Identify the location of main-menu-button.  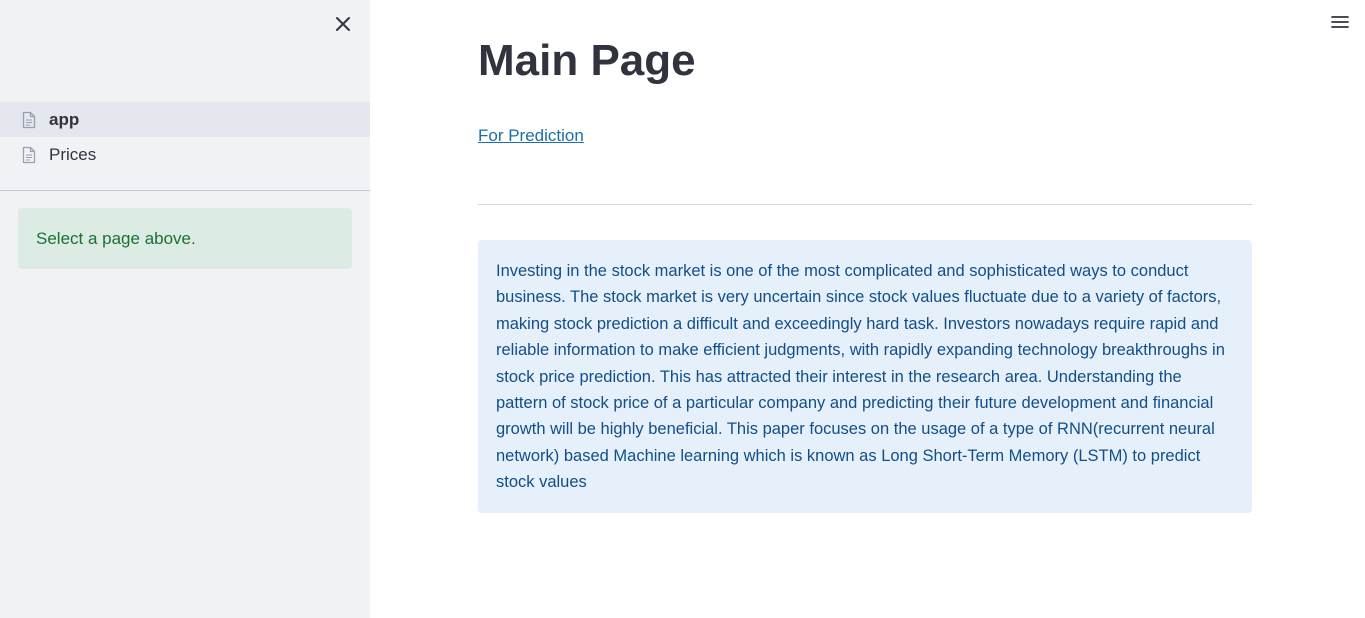
(1340, 22).